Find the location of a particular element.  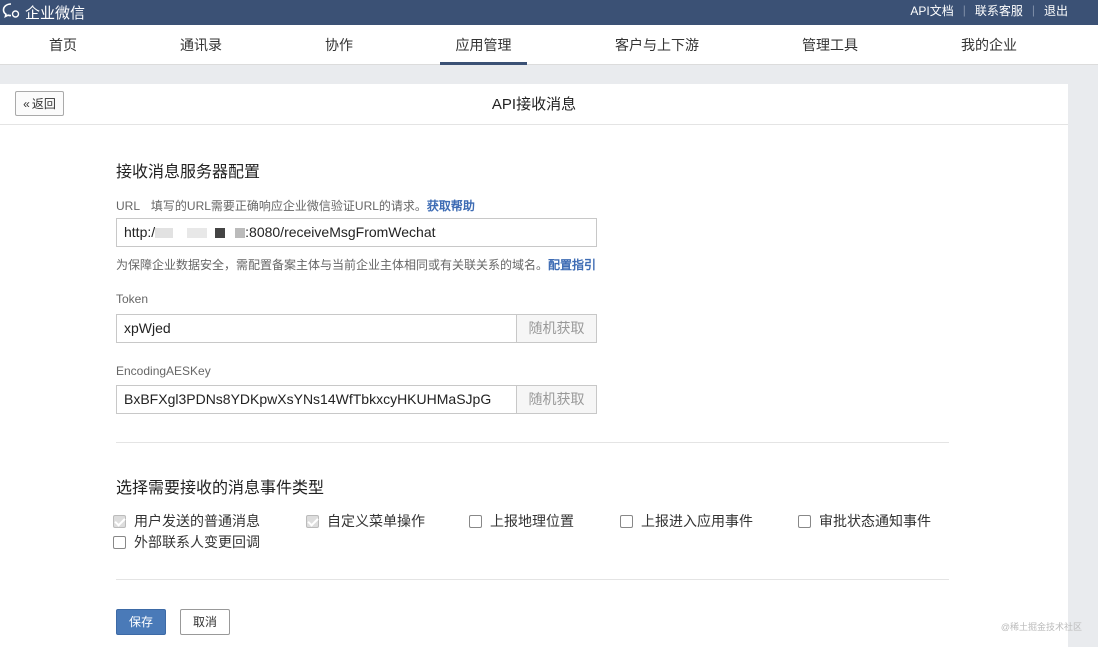

url-hint: 为保障企业数据安全，需配置备案主体与当前企业主体相同或有关联关系的域名。配置指引 is located at coordinates (356, 264).